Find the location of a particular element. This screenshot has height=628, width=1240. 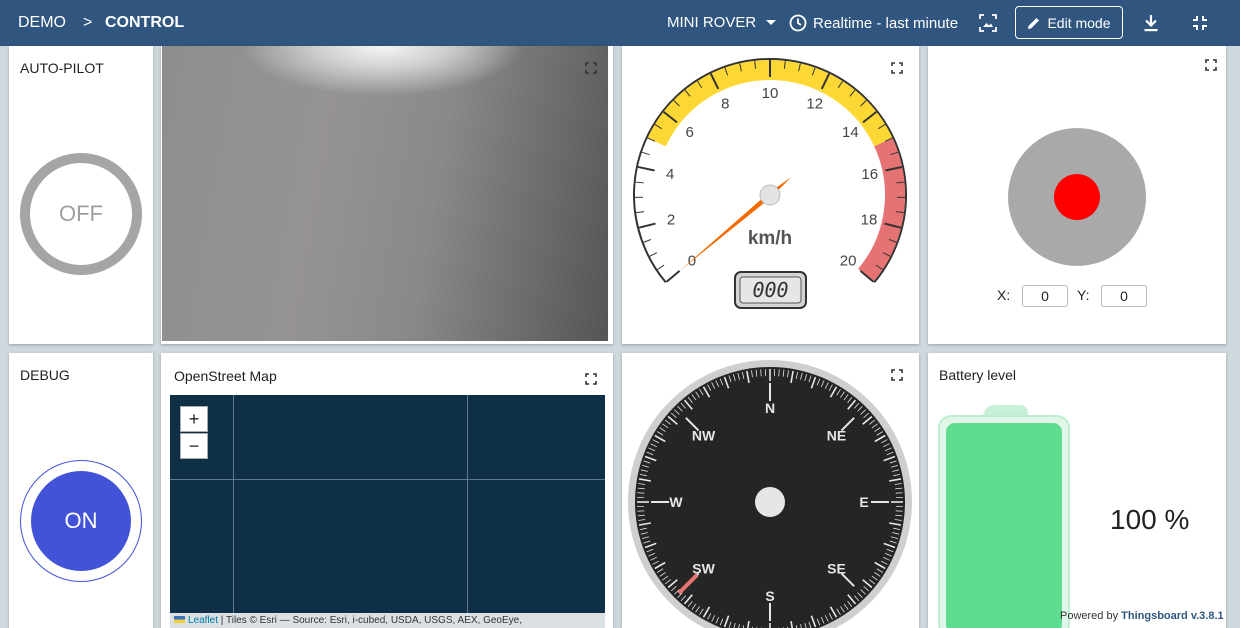

speed-tick-label: 2 is located at coordinates (671, 220).